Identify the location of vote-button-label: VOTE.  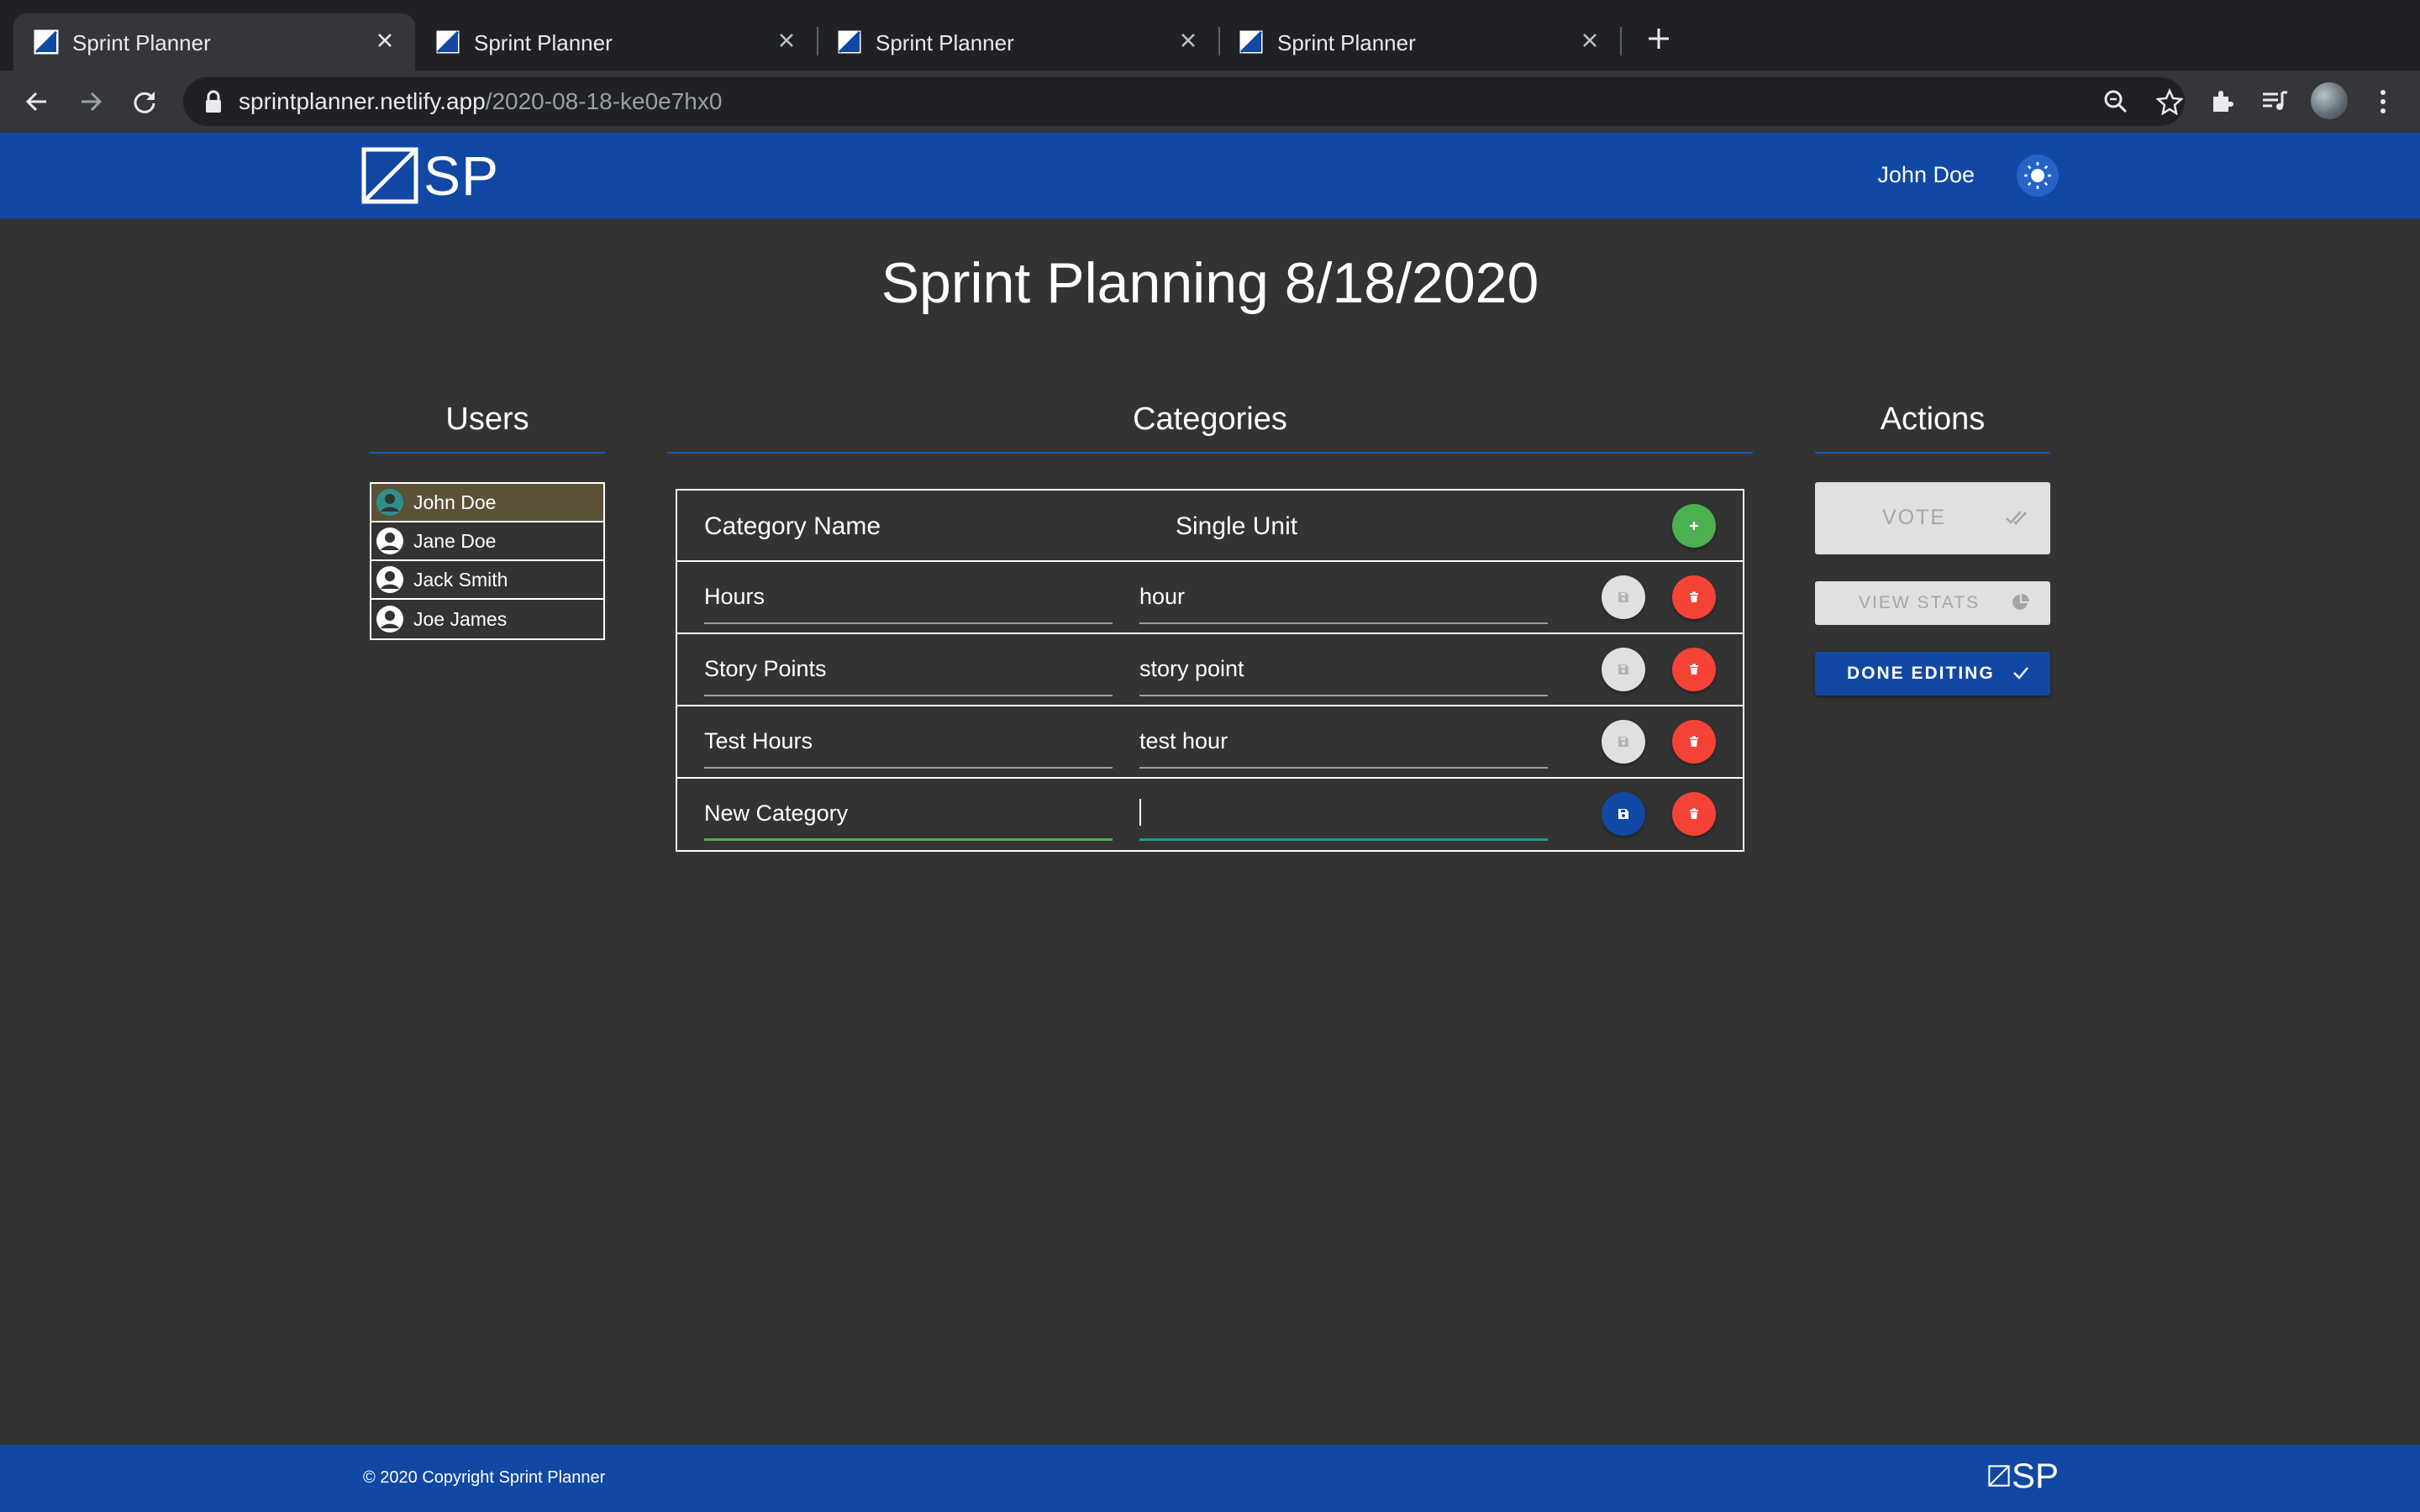
(1915, 517).